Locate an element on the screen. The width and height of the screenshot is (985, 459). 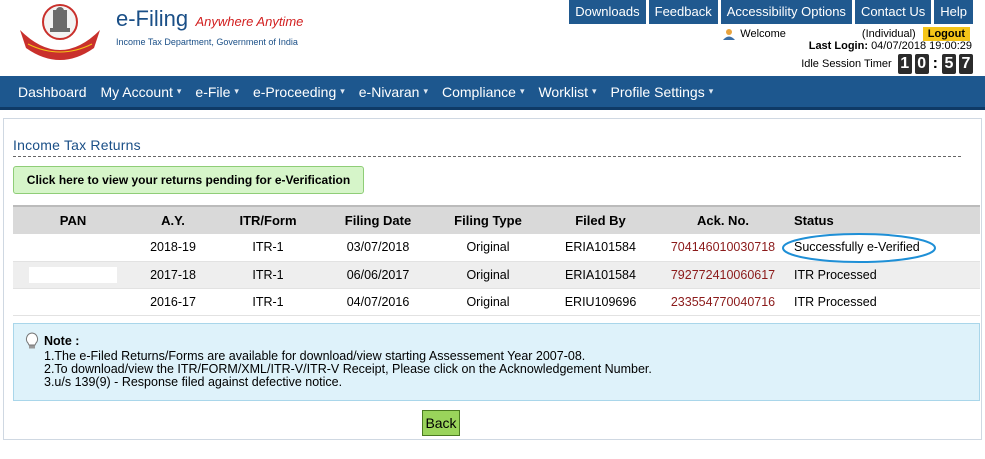
column-header-pan: PAN is located at coordinates (73, 219).